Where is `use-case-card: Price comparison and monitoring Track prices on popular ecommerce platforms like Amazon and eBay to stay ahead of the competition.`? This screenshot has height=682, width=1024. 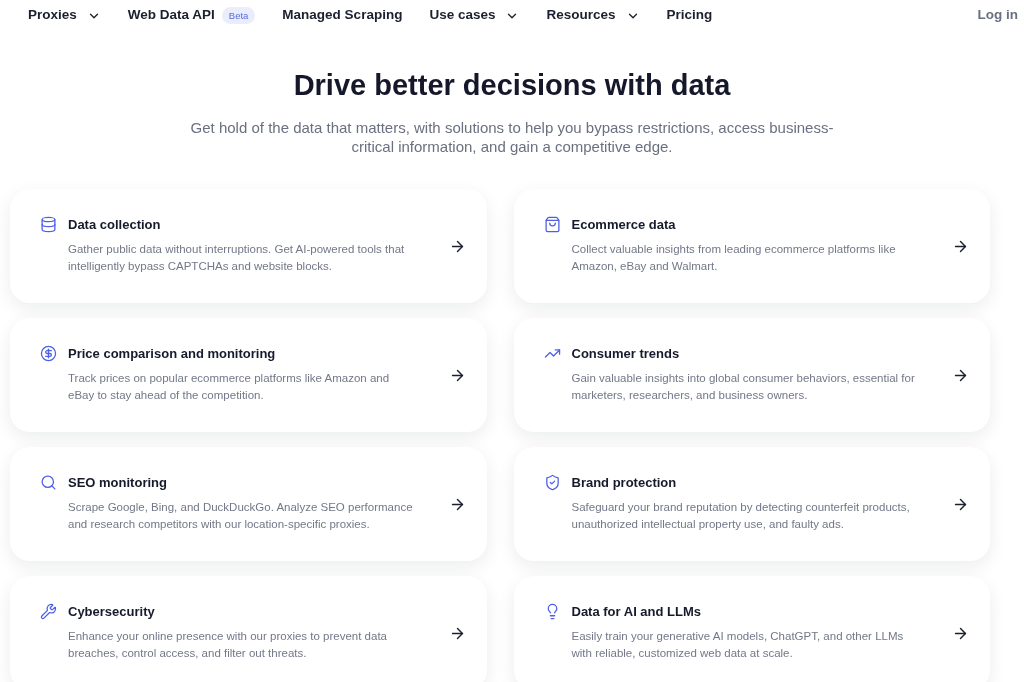
use-case-card: Price comparison and monitoring Track prices on popular ecommerce platforms like Amazon and eBay to stay ahead of the competition. is located at coordinates (248, 375).